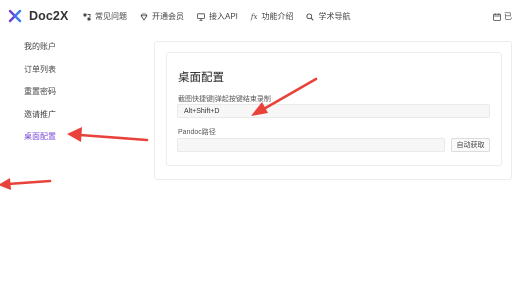 The image size is (512, 305). Describe the element at coordinates (470, 145) in the screenshot. I see `auto-detect-button: 自动获取` at that location.